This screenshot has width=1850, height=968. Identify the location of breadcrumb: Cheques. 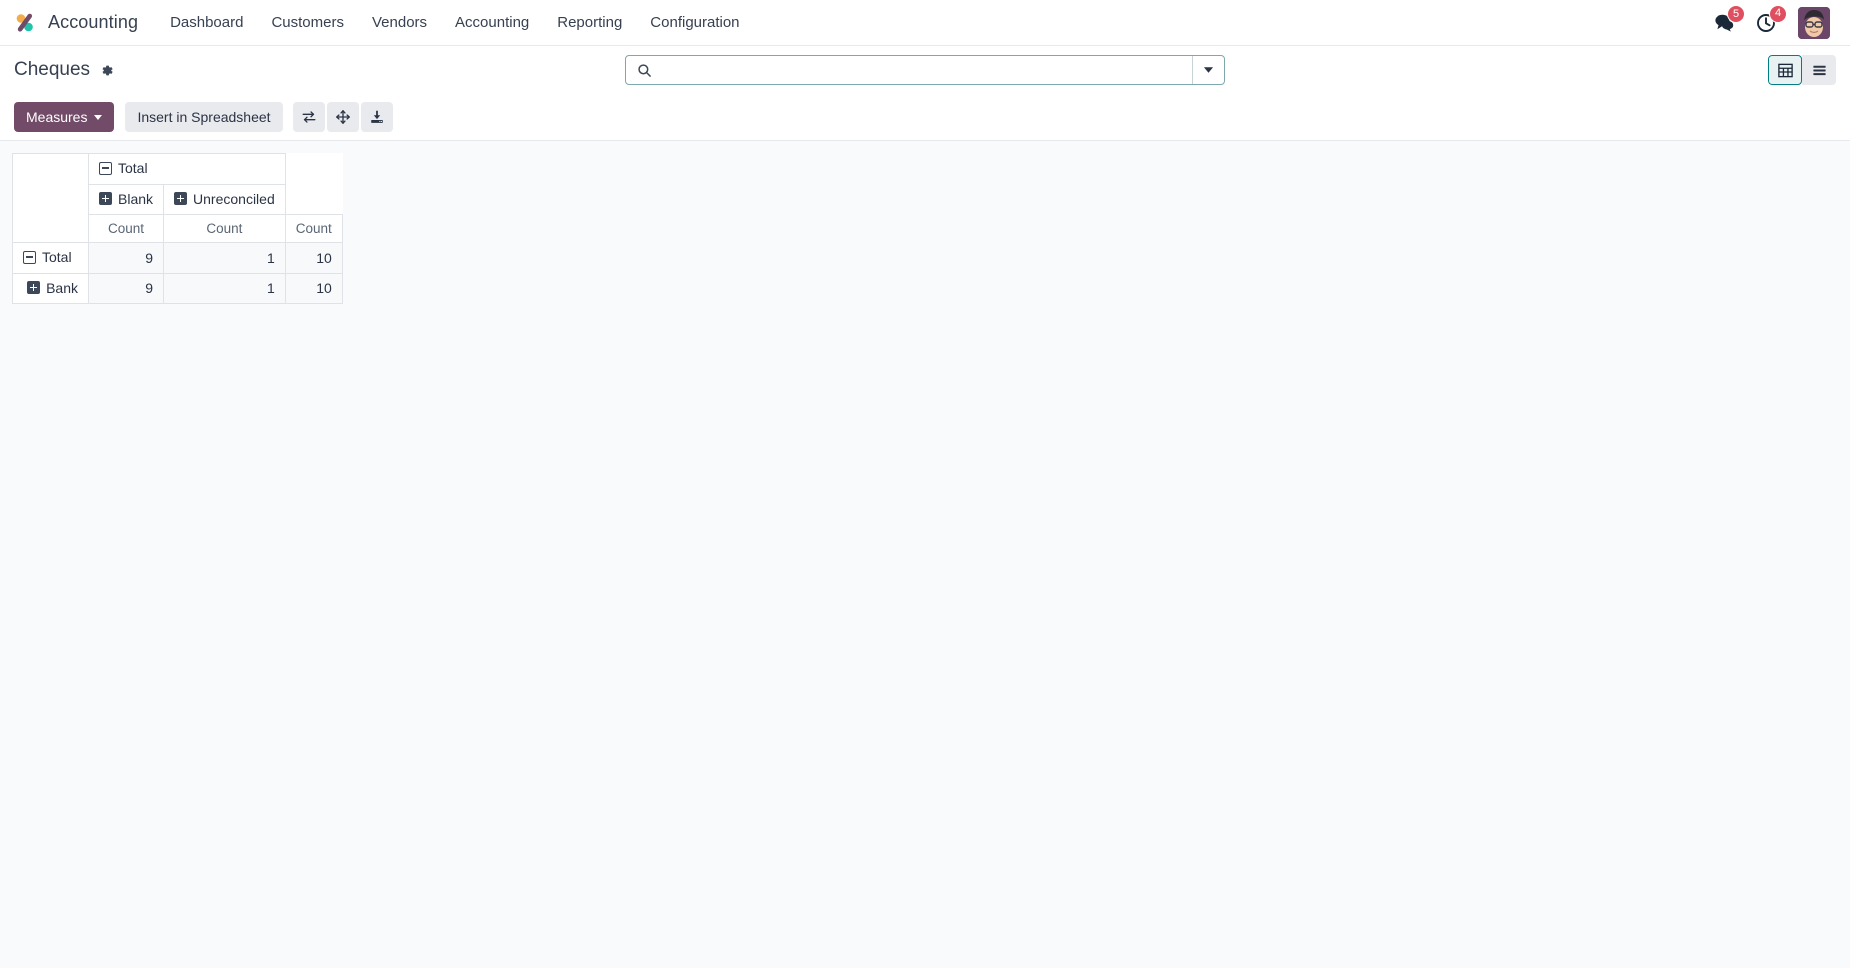
(64, 70).